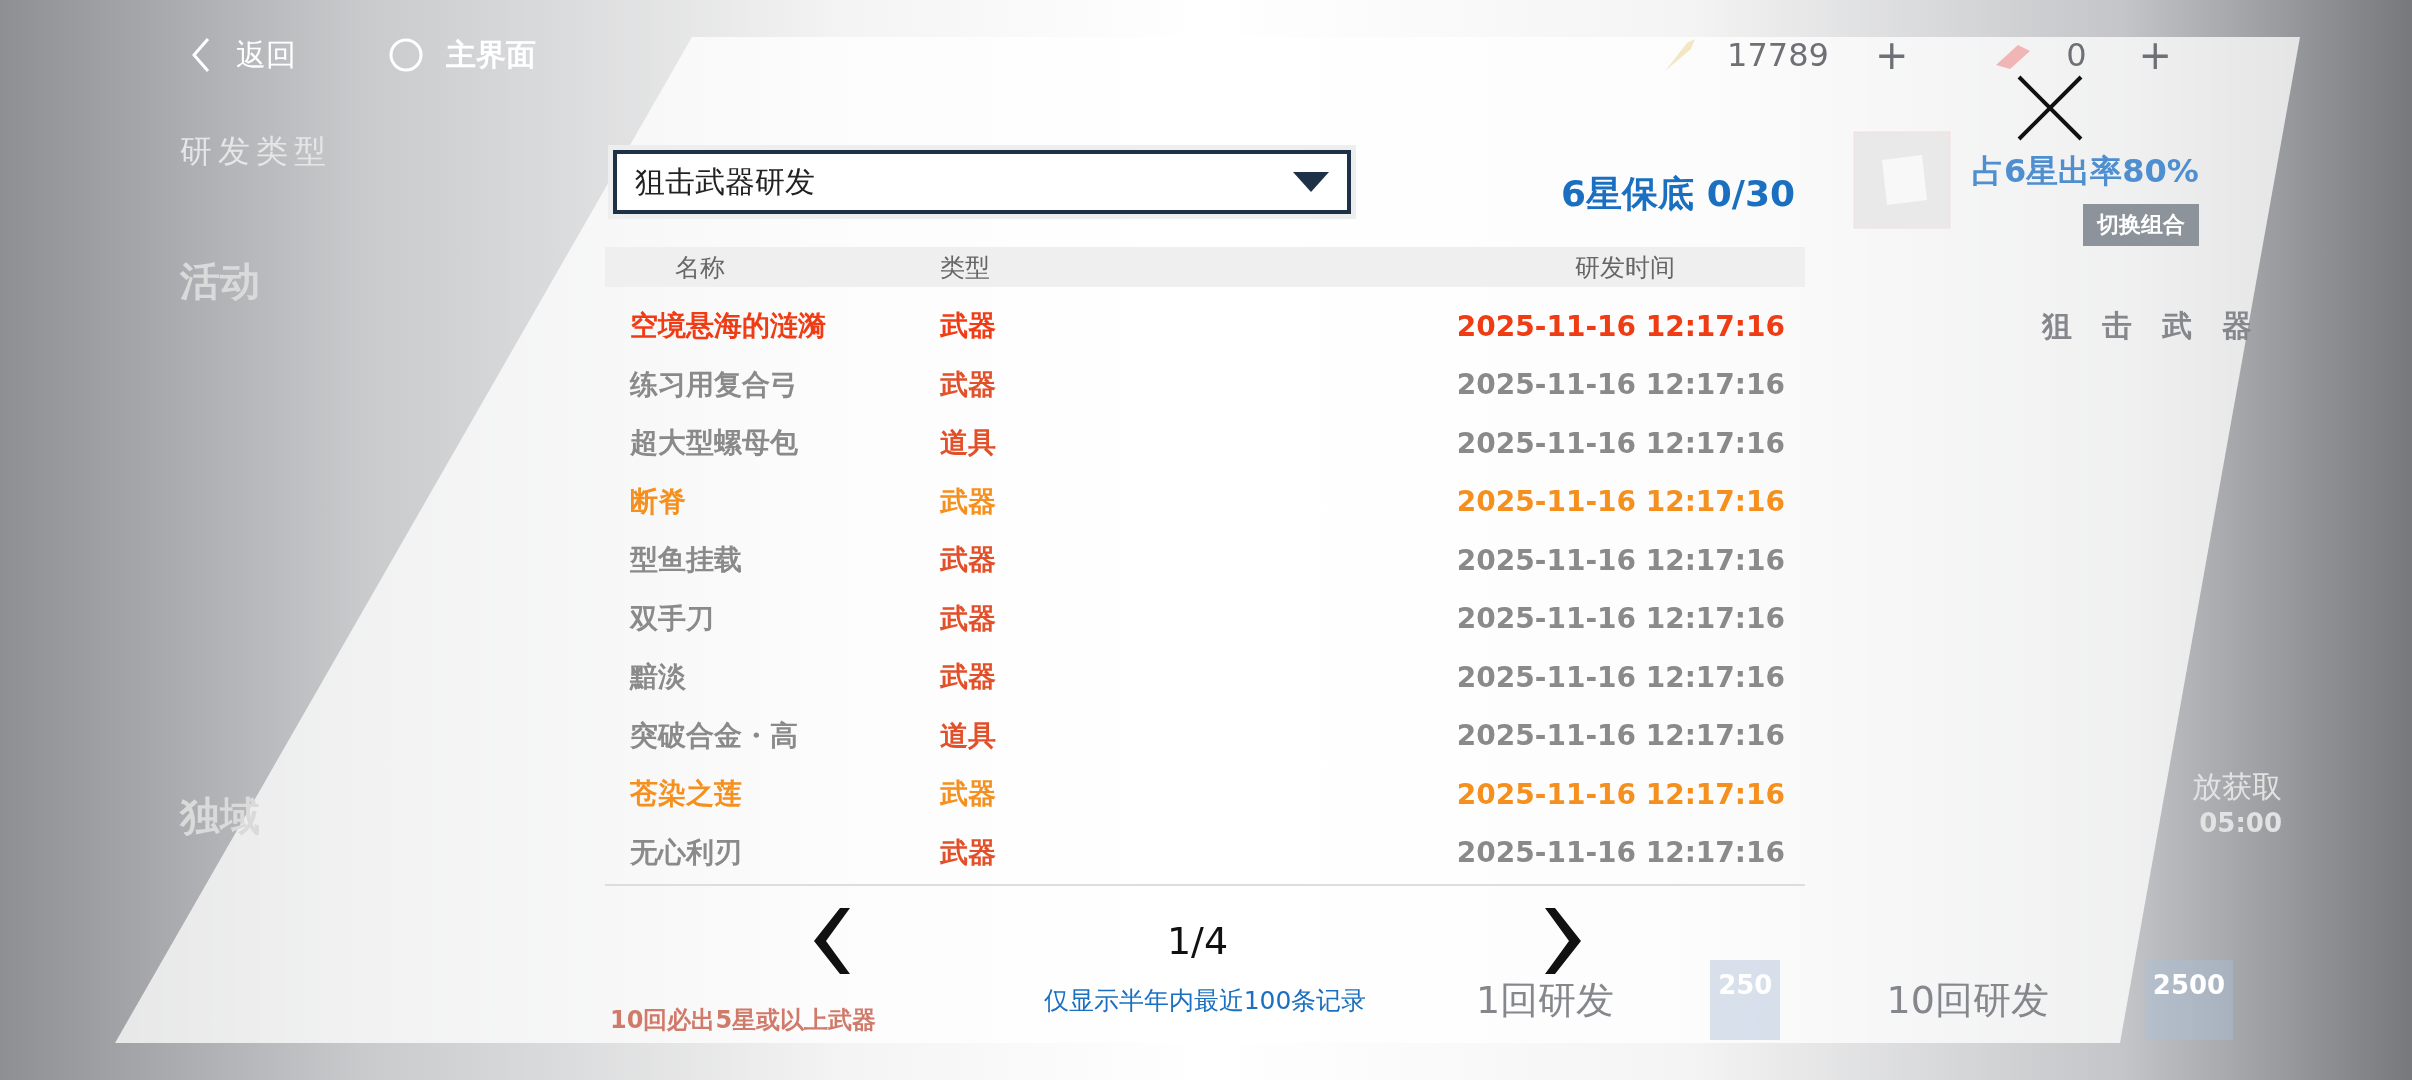  Describe the element at coordinates (728, 326) in the screenshot. I see `table-cell-text: 空境悬海的涟漪` at that location.